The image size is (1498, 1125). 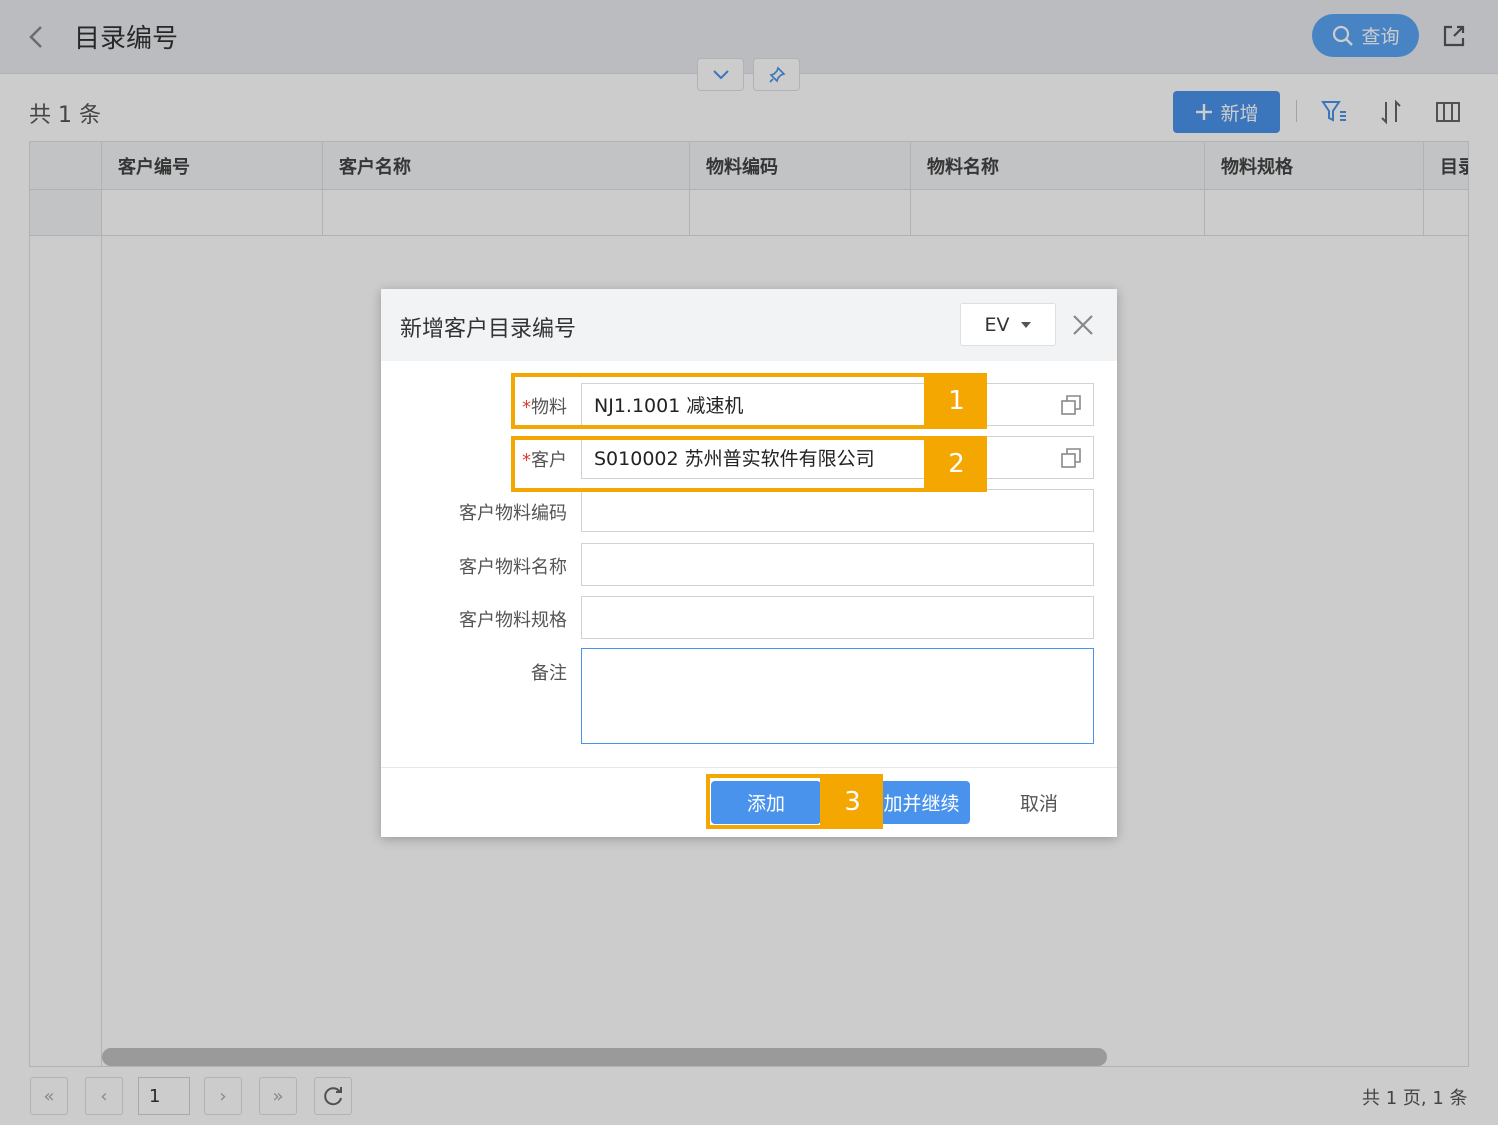 I want to click on callout-number: 3, so click(x=852, y=801).